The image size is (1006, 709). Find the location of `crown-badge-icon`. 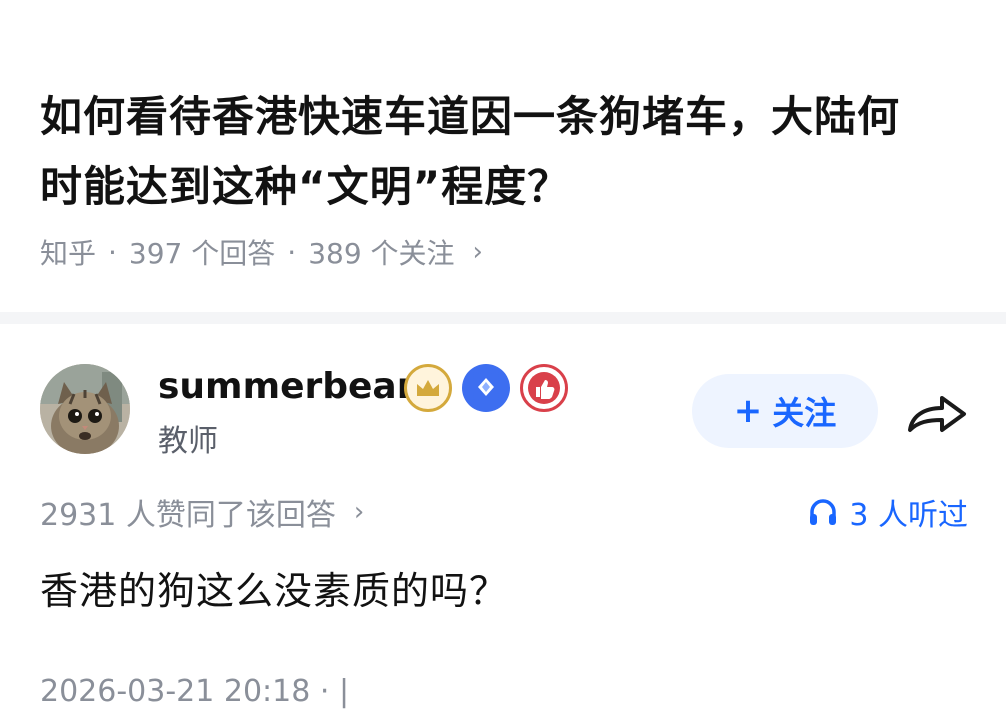

crown-badge-icon is located at coordinates (428, 388).